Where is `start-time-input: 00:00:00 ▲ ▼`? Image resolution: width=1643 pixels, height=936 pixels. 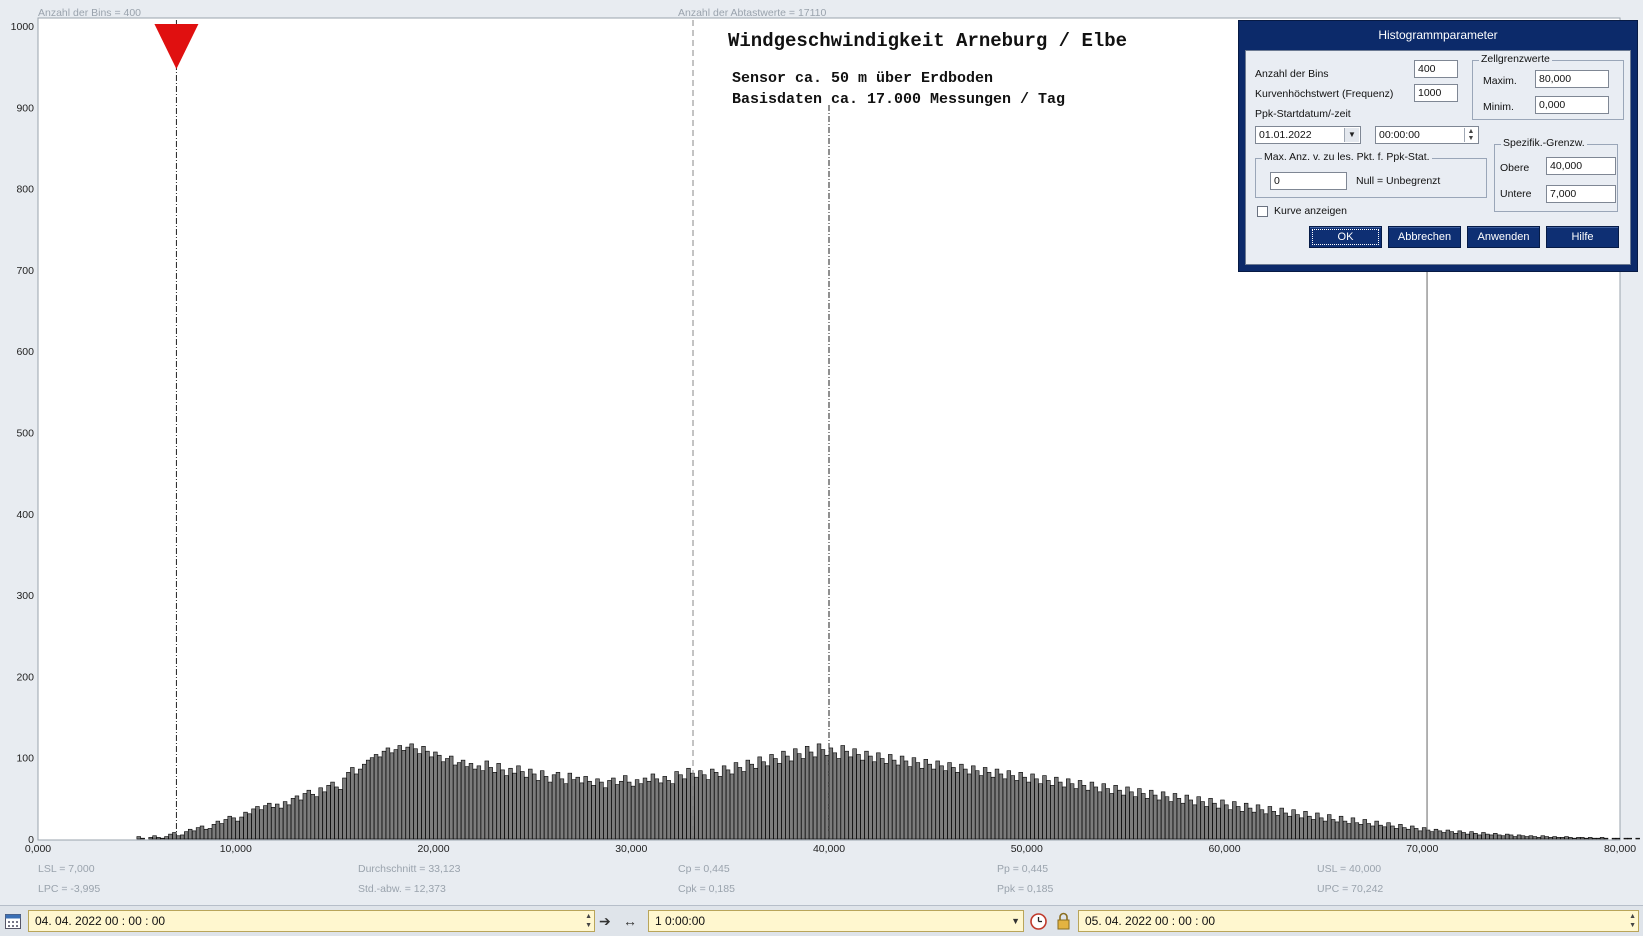
start-time-input: 00:00:00 ▲ ▼ is located at coordinates (1427, 135).